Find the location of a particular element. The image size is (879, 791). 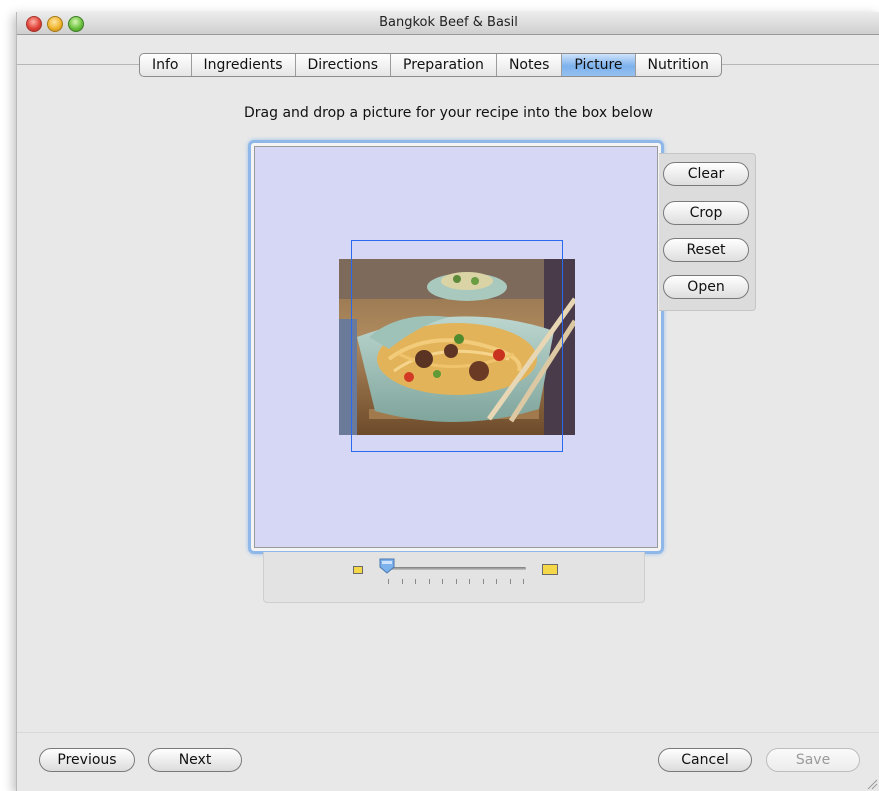

zoom-slider-track is located at coordinates (454, 568).